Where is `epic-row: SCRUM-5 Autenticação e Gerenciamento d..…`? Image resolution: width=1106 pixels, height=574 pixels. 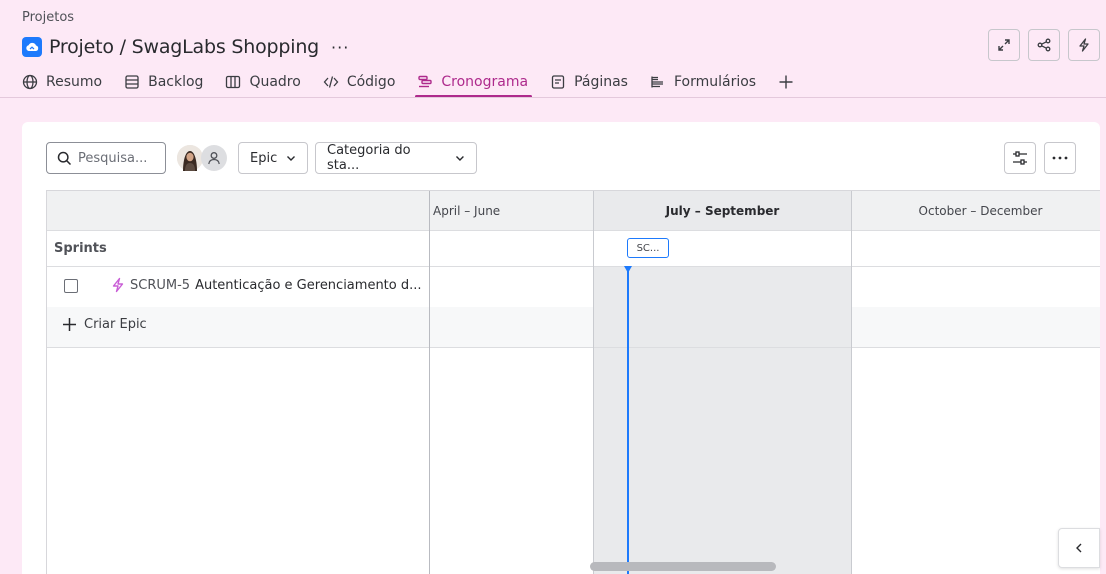
epic-row: SCRUM-5 Autenticação e Gerenciamento d..… is located at coordinates (266, 285).